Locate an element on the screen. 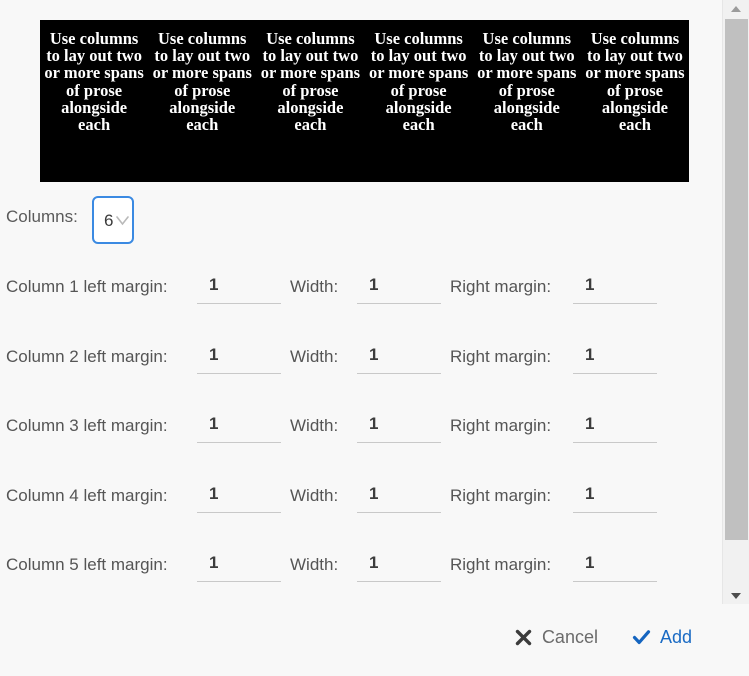  triangle-down-icon is located at coordinates (736, 596).